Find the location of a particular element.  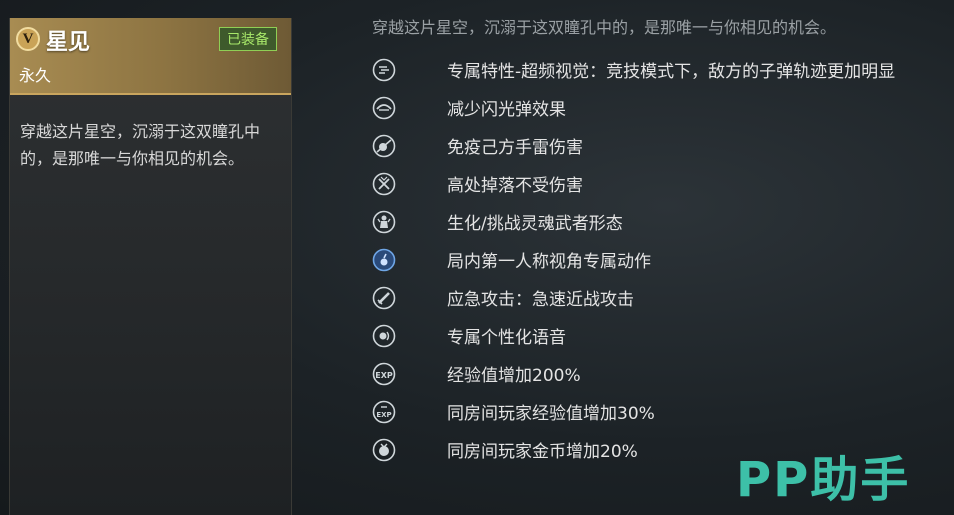

feature-item: 专属特性-超频视觉：竞技模式下，敌方的子弹轨迹更加明显 is located at coordinates (657, 74).